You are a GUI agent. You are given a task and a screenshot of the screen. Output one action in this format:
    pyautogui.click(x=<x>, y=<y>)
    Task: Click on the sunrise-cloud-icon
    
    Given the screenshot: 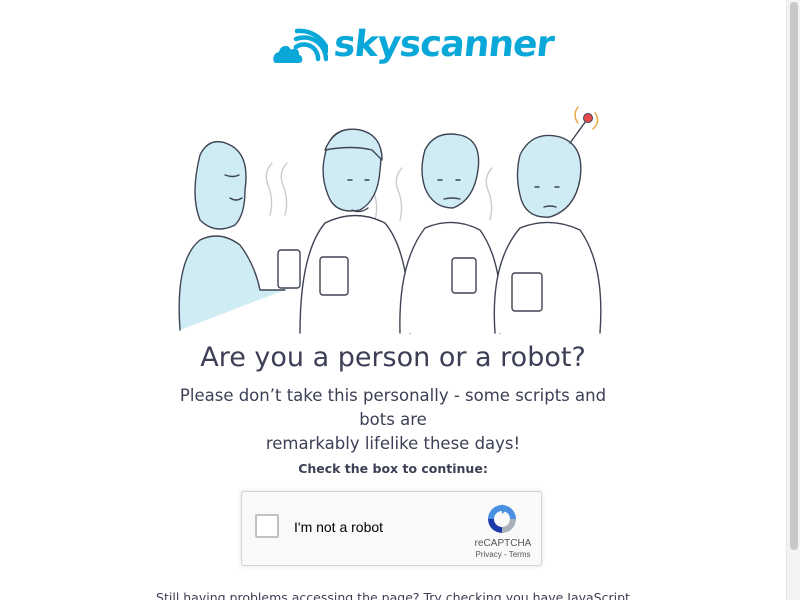 What is the action you would take?
    pyautogui.click(x=300, y=45)
    